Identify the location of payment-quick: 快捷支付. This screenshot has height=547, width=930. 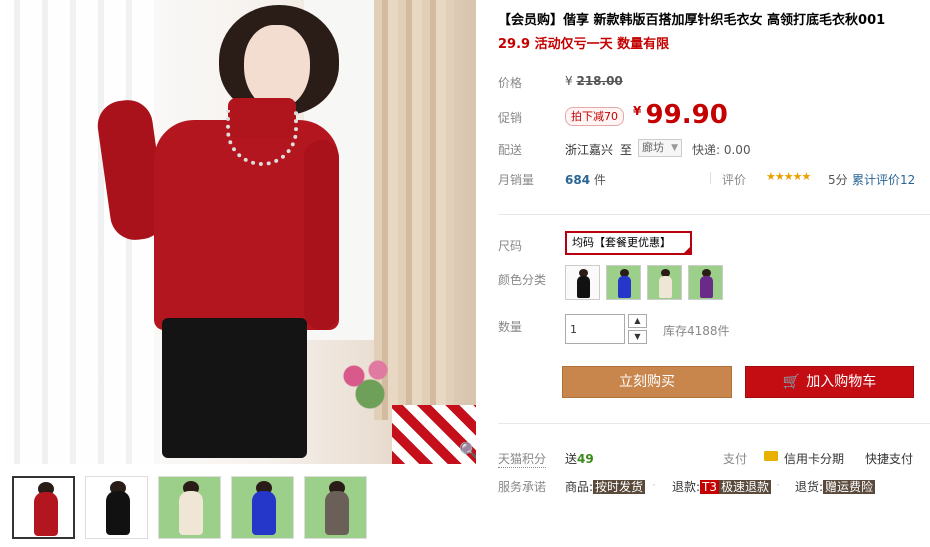
(889, 458).